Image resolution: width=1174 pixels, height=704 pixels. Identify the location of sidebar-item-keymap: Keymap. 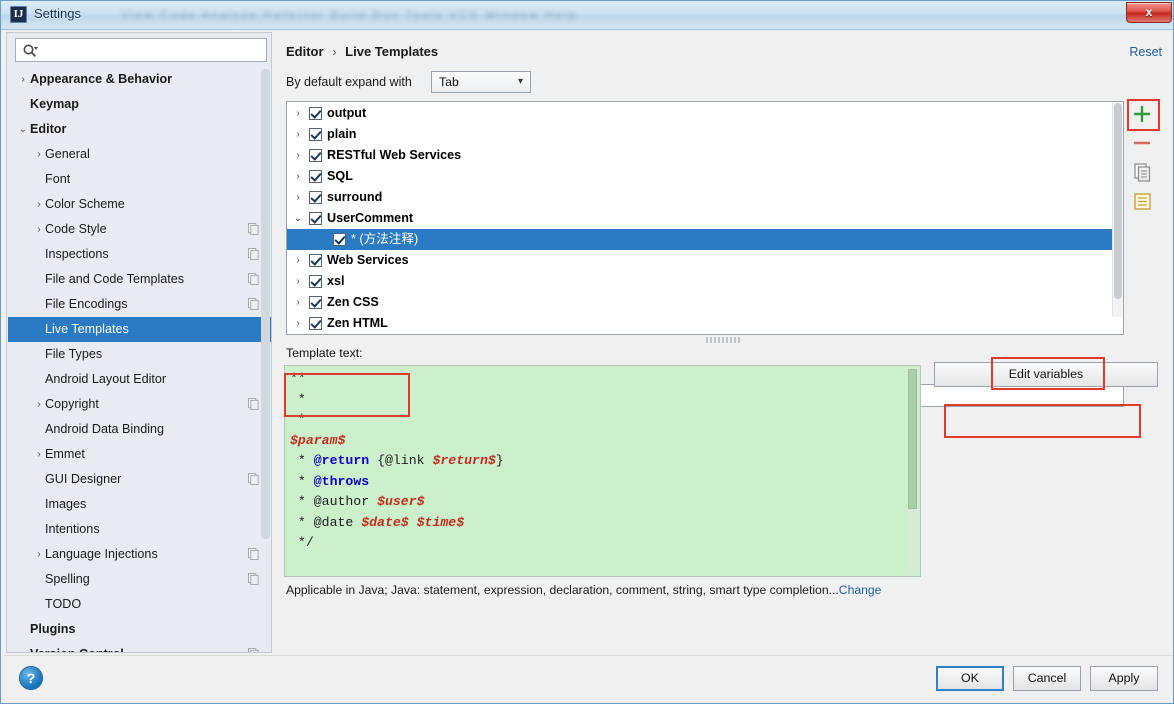
(139, 104).